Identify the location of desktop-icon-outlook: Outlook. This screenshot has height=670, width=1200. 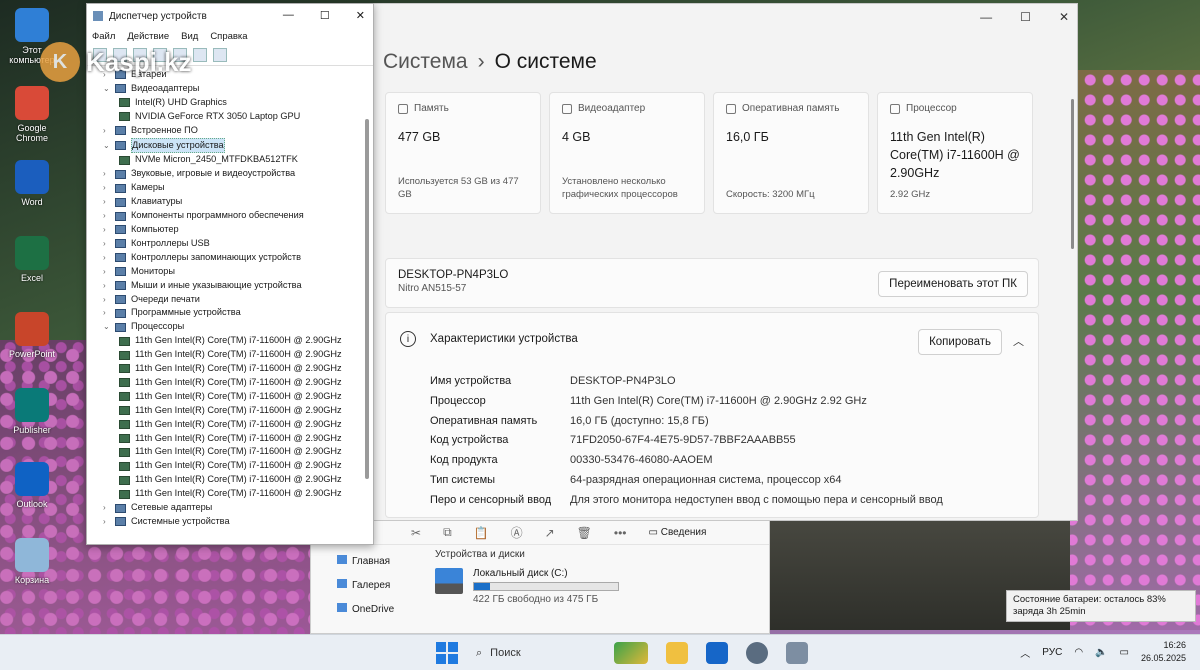
(32, 485).